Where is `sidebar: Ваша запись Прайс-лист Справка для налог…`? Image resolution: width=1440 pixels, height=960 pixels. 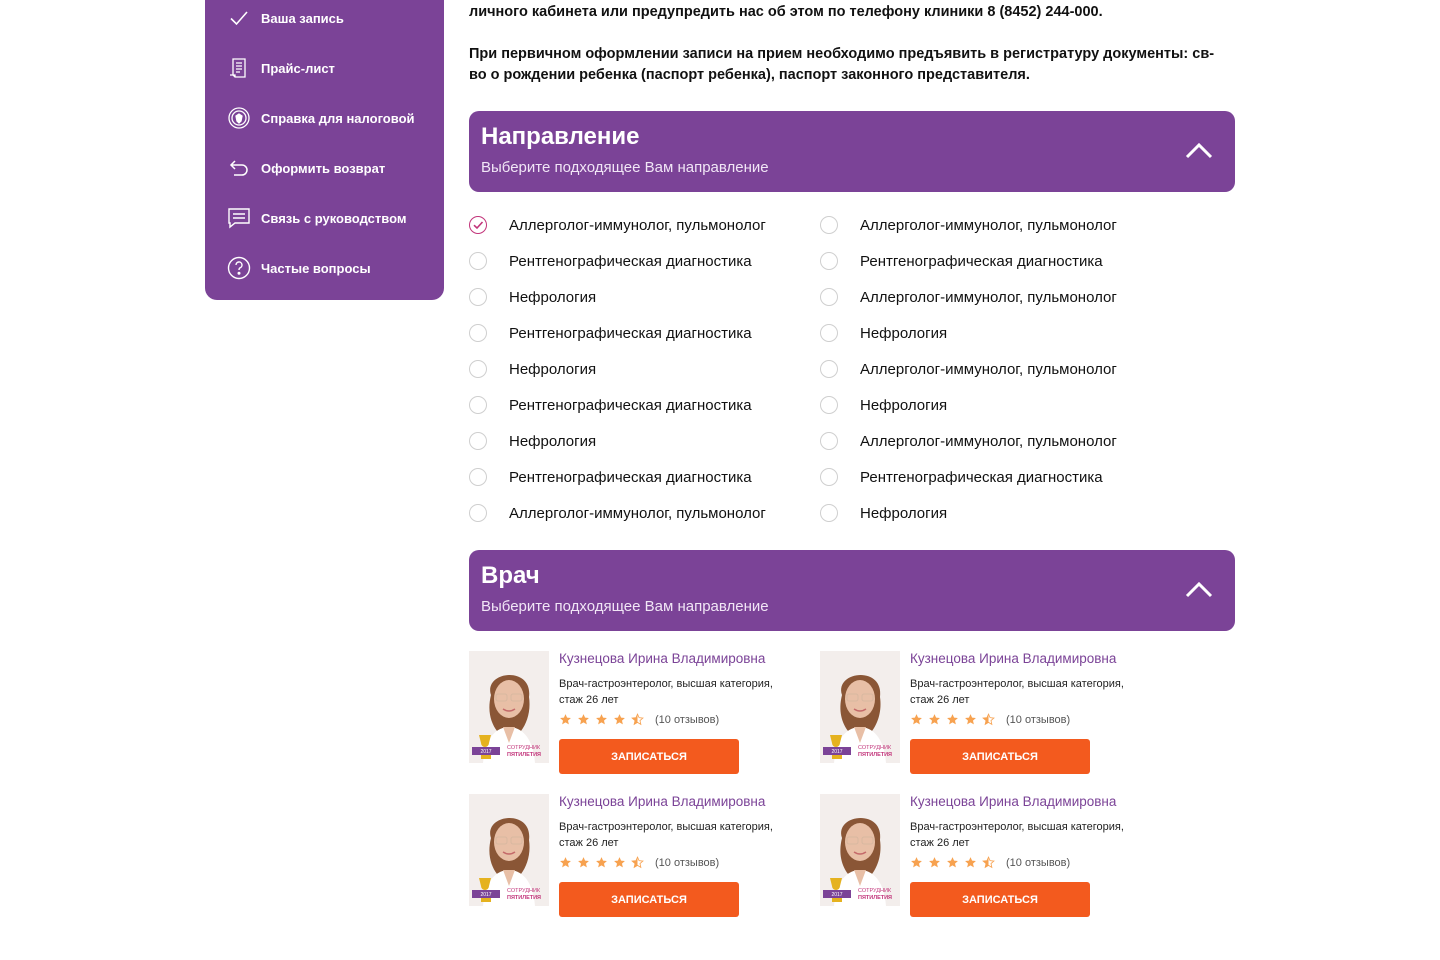 sidebar: Ваша запись Прайс-лист Справка для налог… is located at coordinates (324, 150).